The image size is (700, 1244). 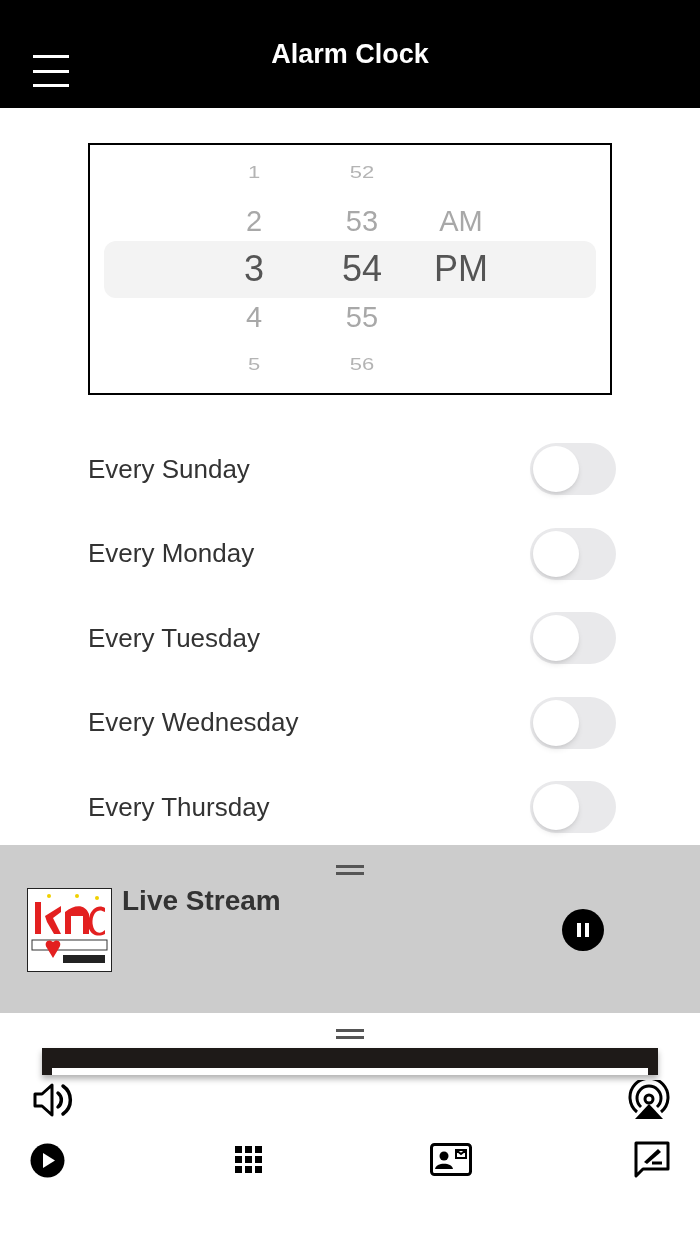 What do you see at coordinates (652, 1159) in the screenshot?
I see `compose-icon` at bounding box center [652, 1159].